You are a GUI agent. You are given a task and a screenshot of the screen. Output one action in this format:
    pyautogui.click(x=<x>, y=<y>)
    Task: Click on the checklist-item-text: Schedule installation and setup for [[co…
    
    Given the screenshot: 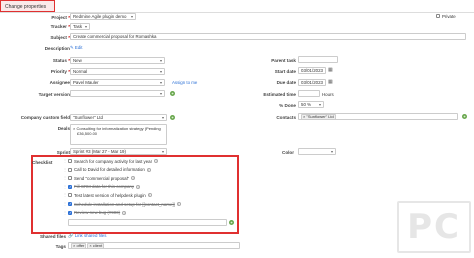 What is the action you would take?
    pyautogui.click(x=124, y=204)
    